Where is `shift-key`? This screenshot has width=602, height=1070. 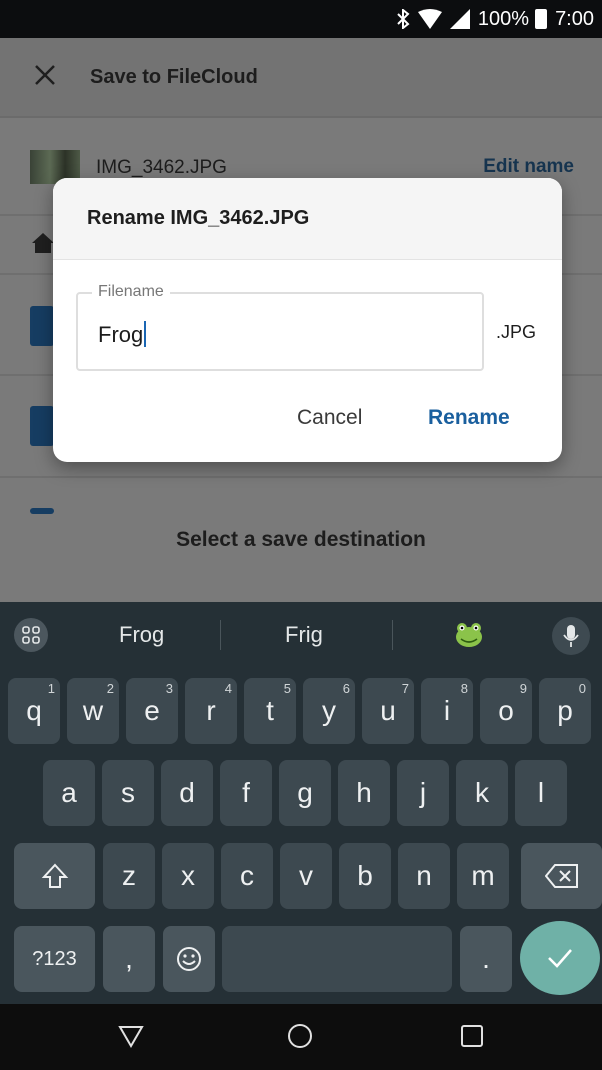 shift-key is located at coordinates (54, 876).